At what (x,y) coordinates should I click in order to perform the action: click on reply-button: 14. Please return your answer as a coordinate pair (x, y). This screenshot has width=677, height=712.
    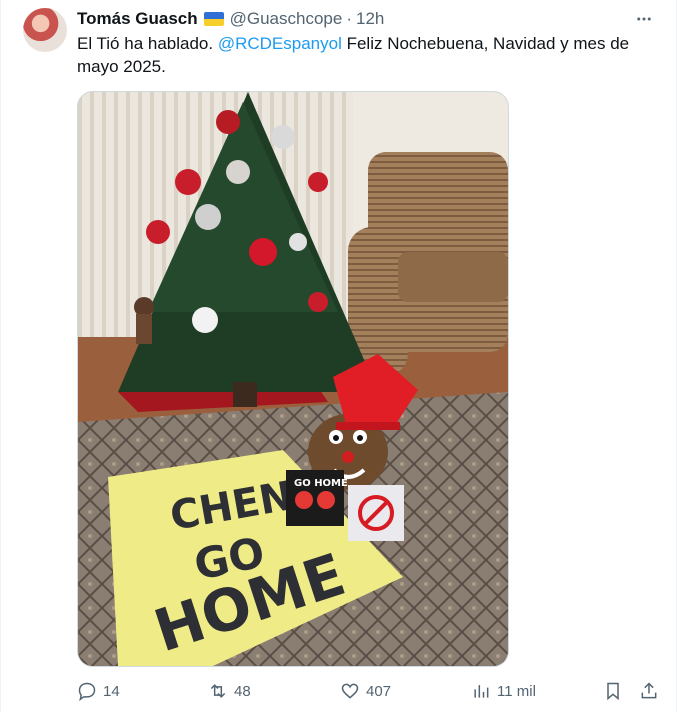
    Looking at the image, I should click on (98, 691).